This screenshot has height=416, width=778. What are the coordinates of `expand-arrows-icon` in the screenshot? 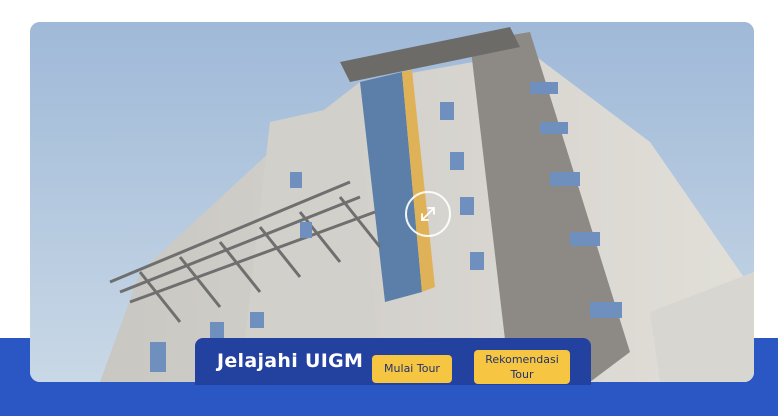 It's located at (428, 214).